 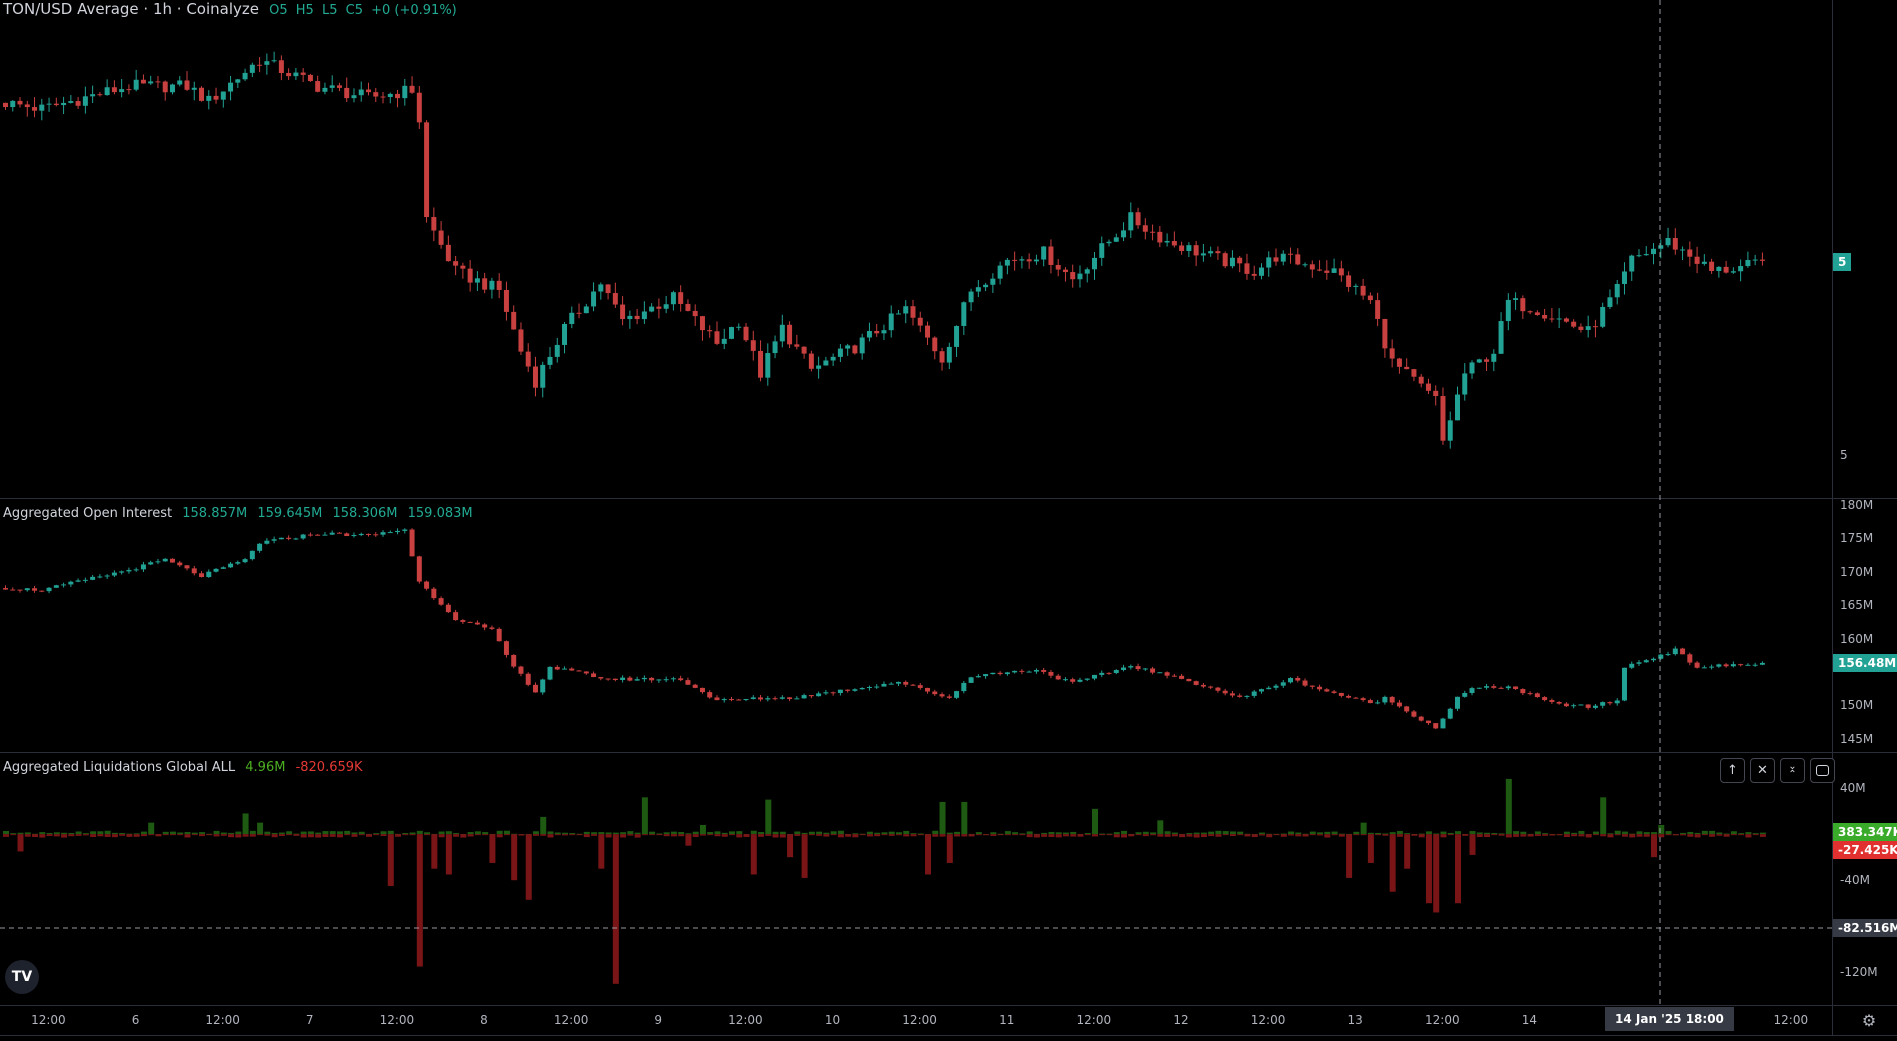 I want to click on oi-title: Aggregated Open Interest, so click(x=87, y=513).